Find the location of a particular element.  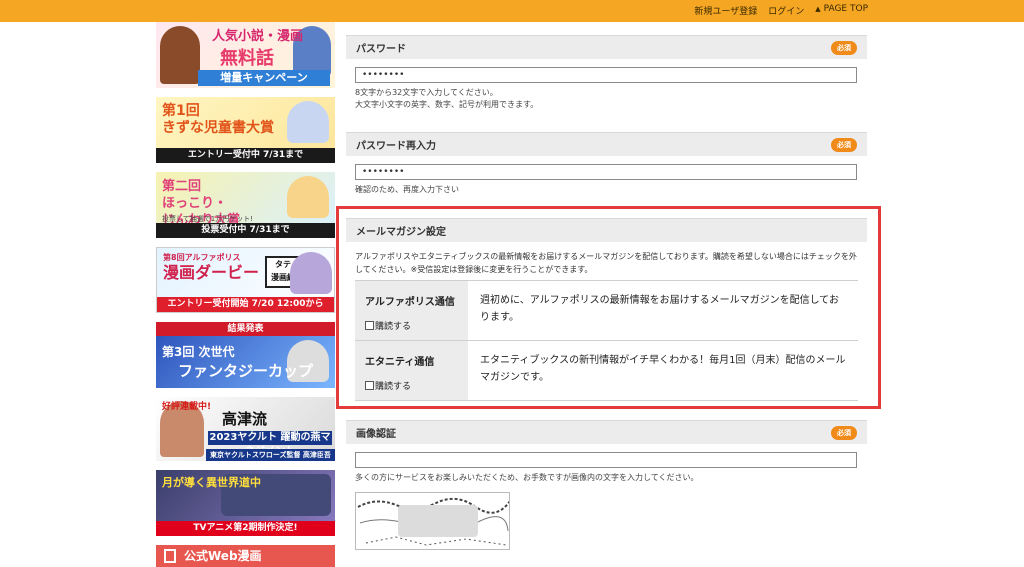

banner-footer: TVアニメ第2期制作決定! is located at coordinates (245, 528).